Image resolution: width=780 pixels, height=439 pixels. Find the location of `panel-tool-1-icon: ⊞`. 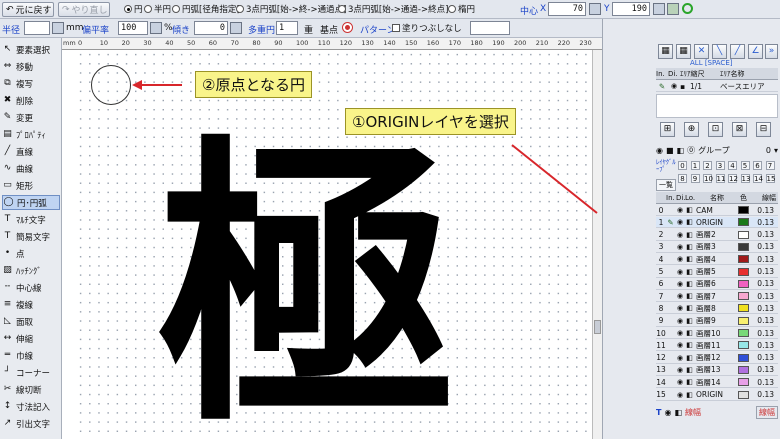

panel-tool-1-icon: ⊞ is located at coordinates (667, 129).